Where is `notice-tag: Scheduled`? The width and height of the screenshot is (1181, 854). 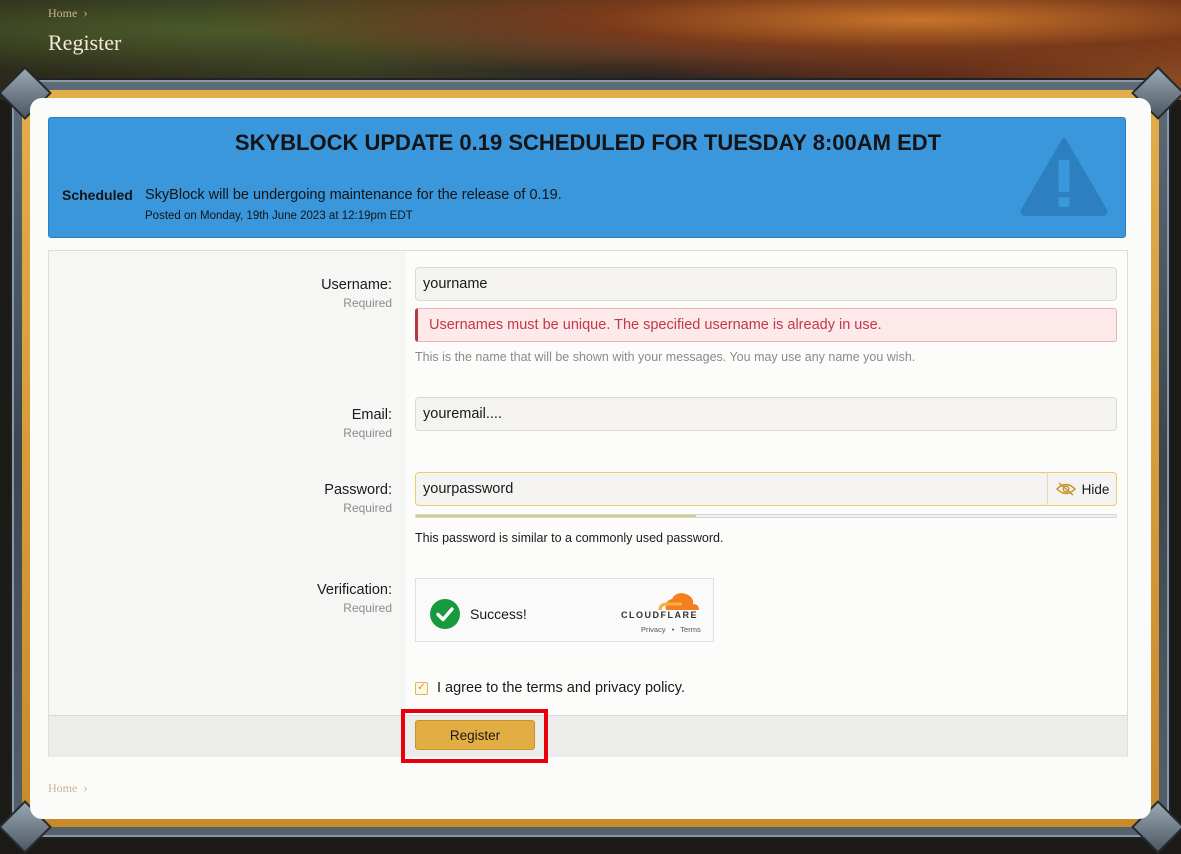 notice-tag: Scheduled is located at coordinates (97, 195).